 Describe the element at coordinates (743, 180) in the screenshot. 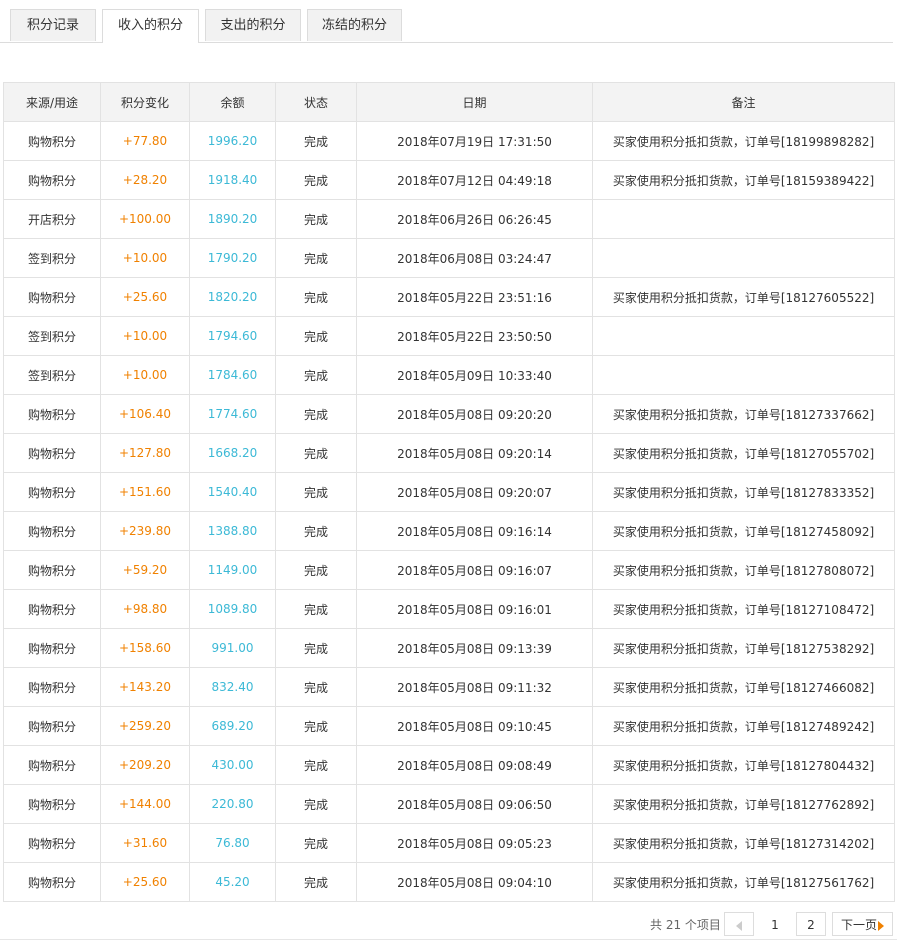

I see `note-cell: 买家使用积分抵扣货款，订单号[18159389422]` at that location.